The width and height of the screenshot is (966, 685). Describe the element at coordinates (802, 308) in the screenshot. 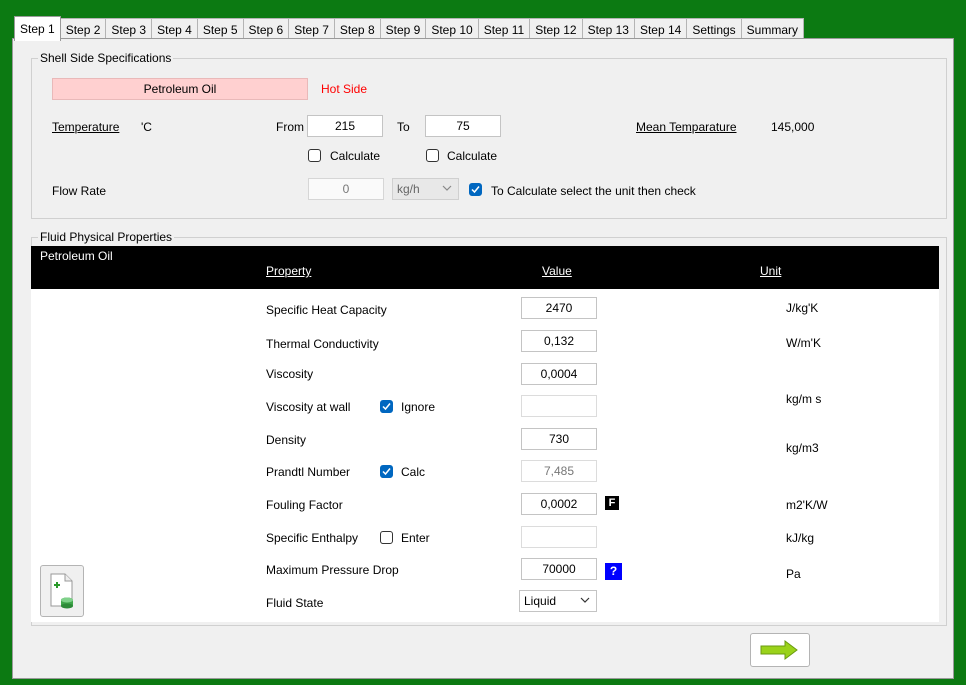

I see `cp-unit: J/kg'K` at that location.